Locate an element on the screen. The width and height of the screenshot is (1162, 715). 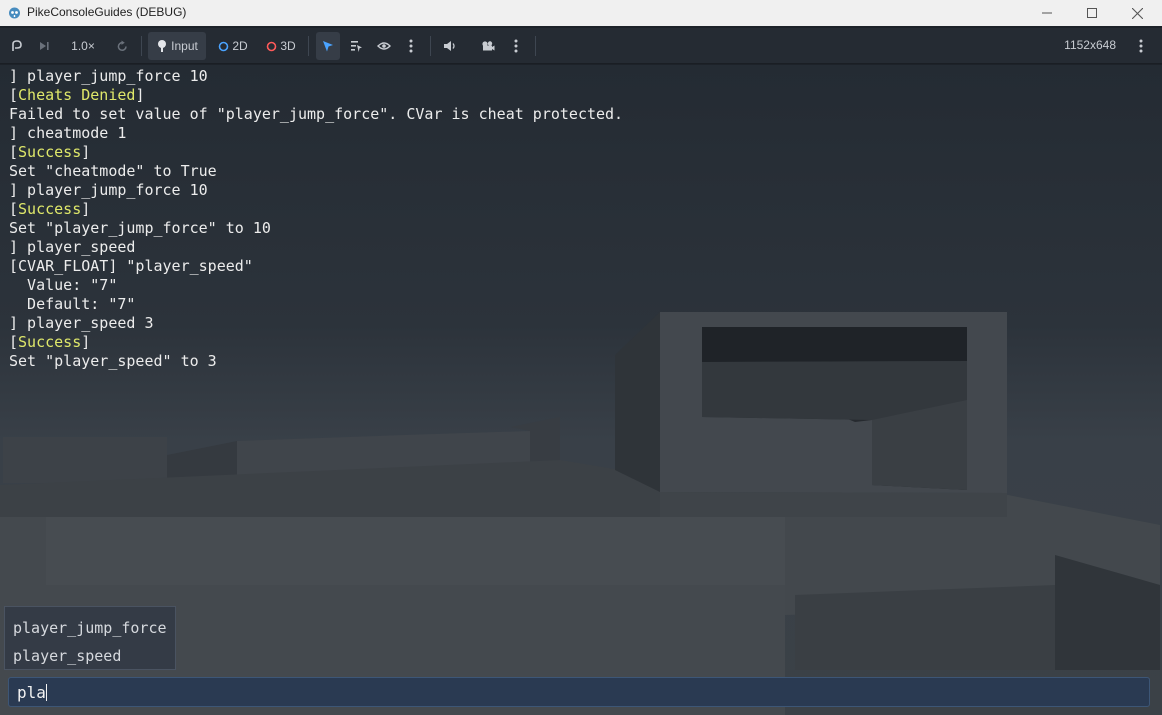
next-frame-icon is located at coordinates (44, 46).